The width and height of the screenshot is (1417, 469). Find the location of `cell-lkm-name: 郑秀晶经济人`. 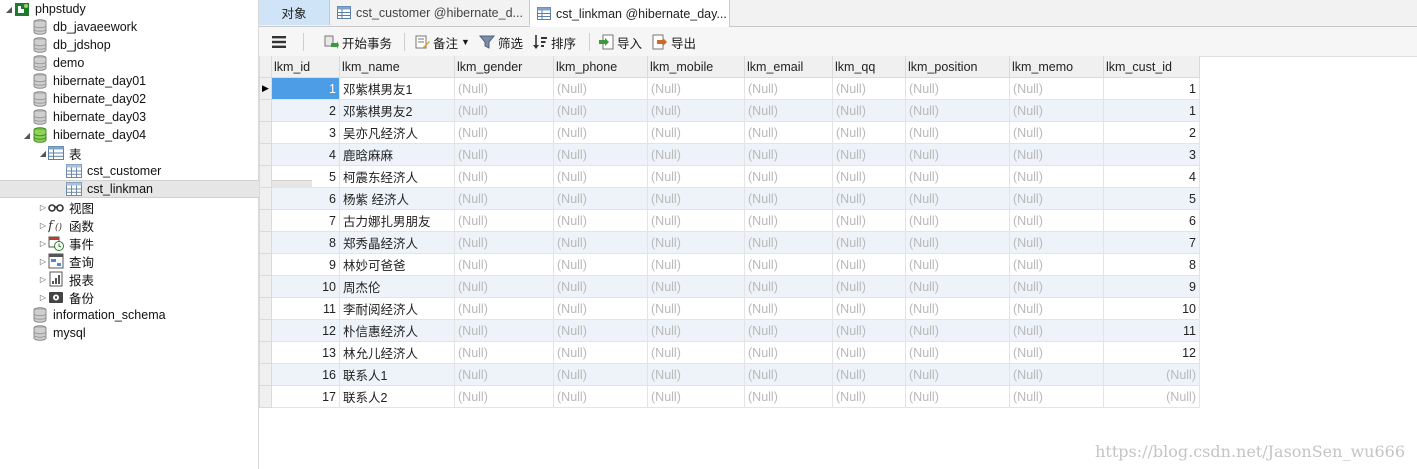

cell-lkm-name: 郑秀晶经济人 is located at coordinates (397, 242).